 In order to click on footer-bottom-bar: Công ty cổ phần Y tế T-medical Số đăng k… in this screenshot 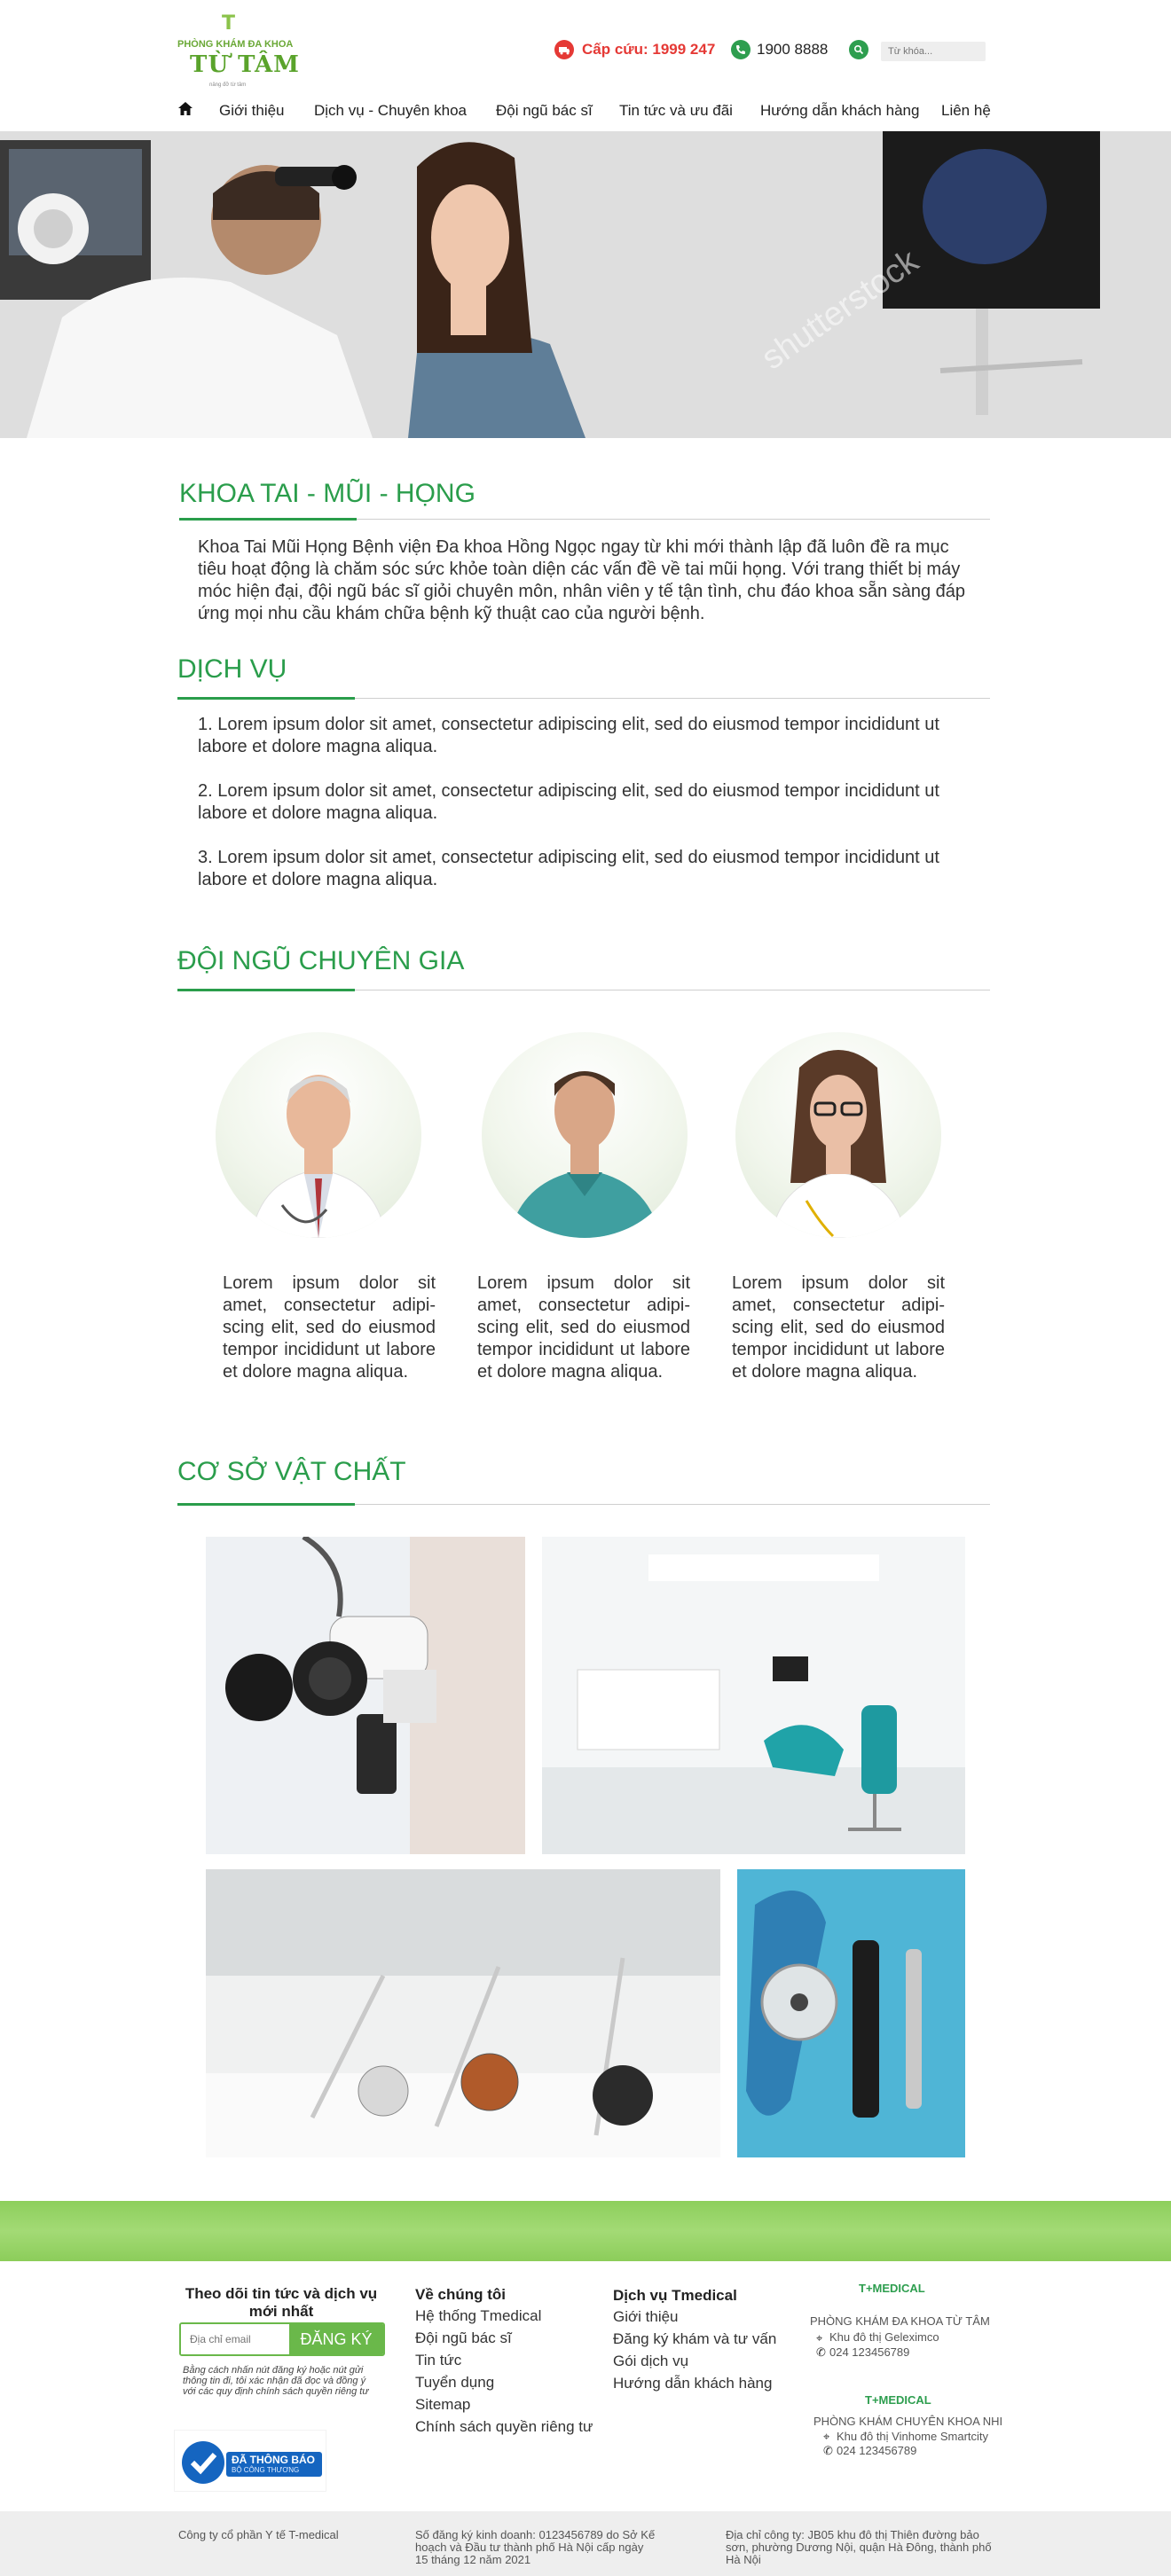, I will do `click(586, 2543)`.